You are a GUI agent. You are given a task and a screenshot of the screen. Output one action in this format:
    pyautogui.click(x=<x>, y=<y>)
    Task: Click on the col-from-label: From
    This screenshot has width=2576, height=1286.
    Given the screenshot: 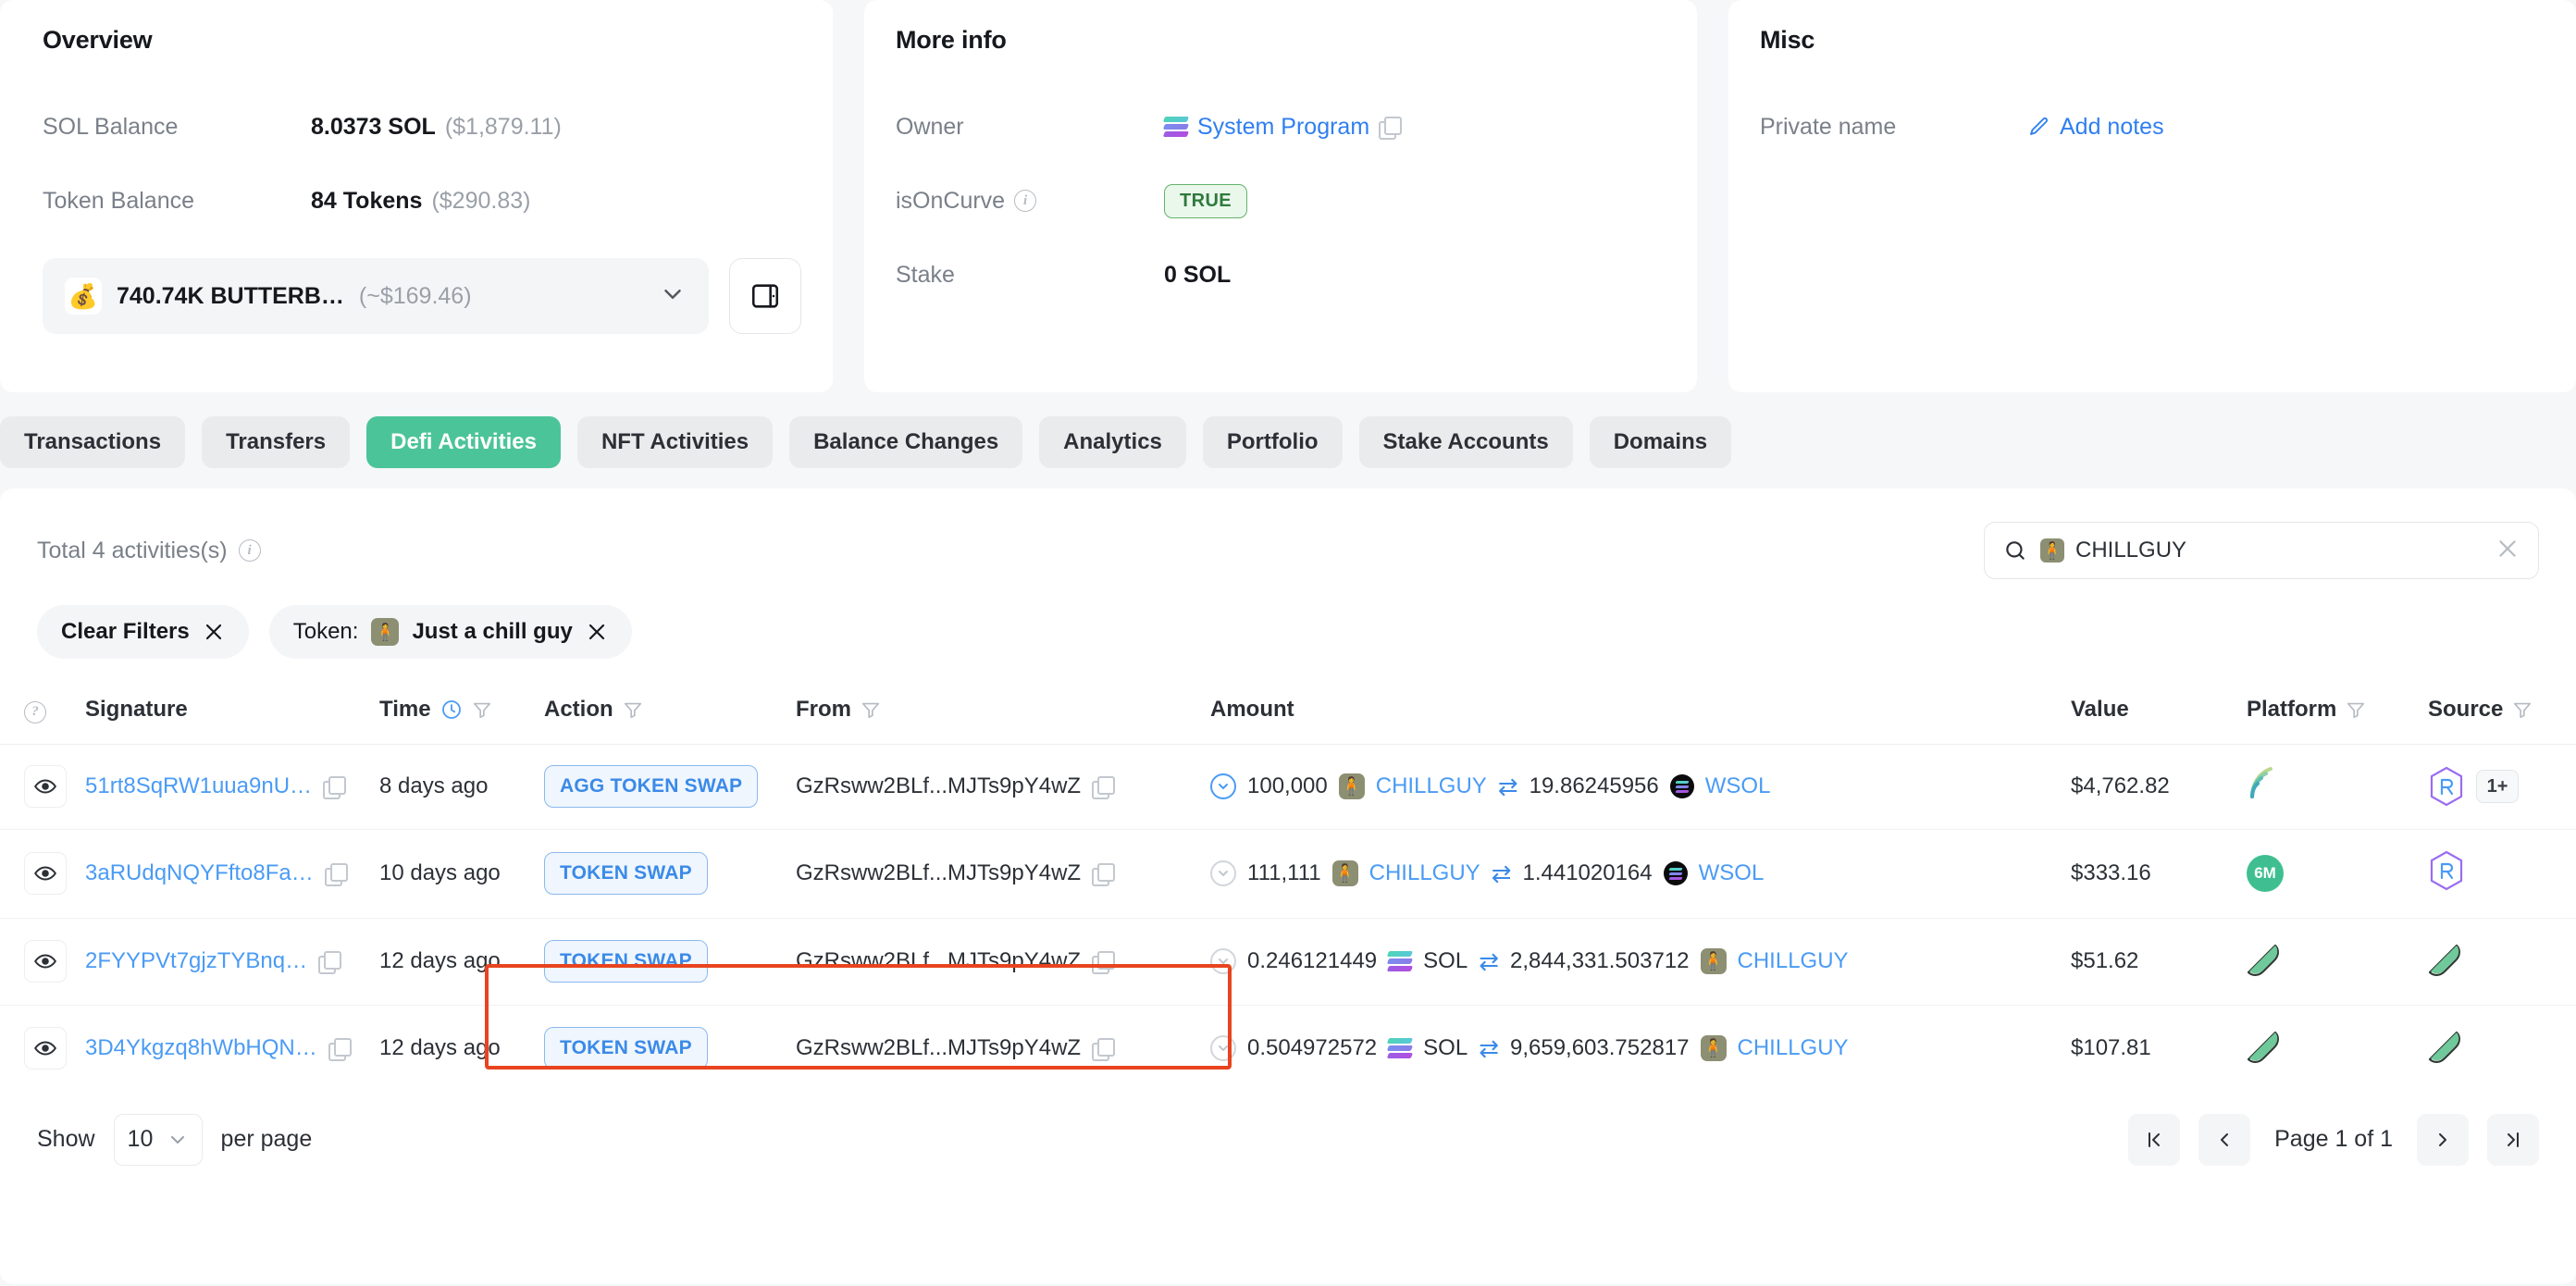 What is the action you would take?
    pyautogui.click(x=824, y=709)
    